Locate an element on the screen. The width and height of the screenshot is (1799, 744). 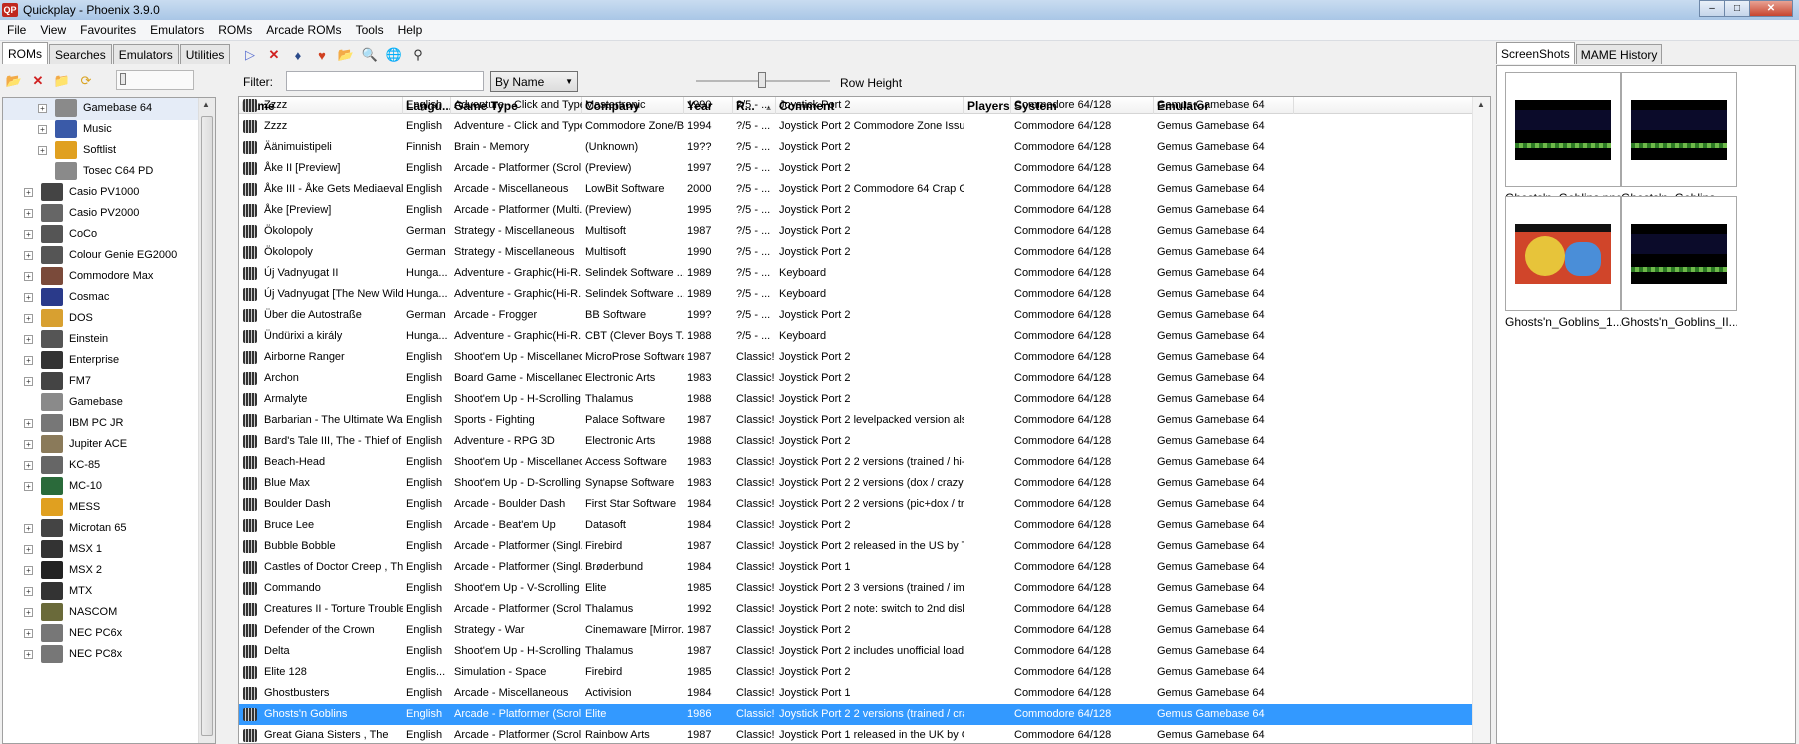
favourite-icon: ♦ is located at coordinates (298, 55).